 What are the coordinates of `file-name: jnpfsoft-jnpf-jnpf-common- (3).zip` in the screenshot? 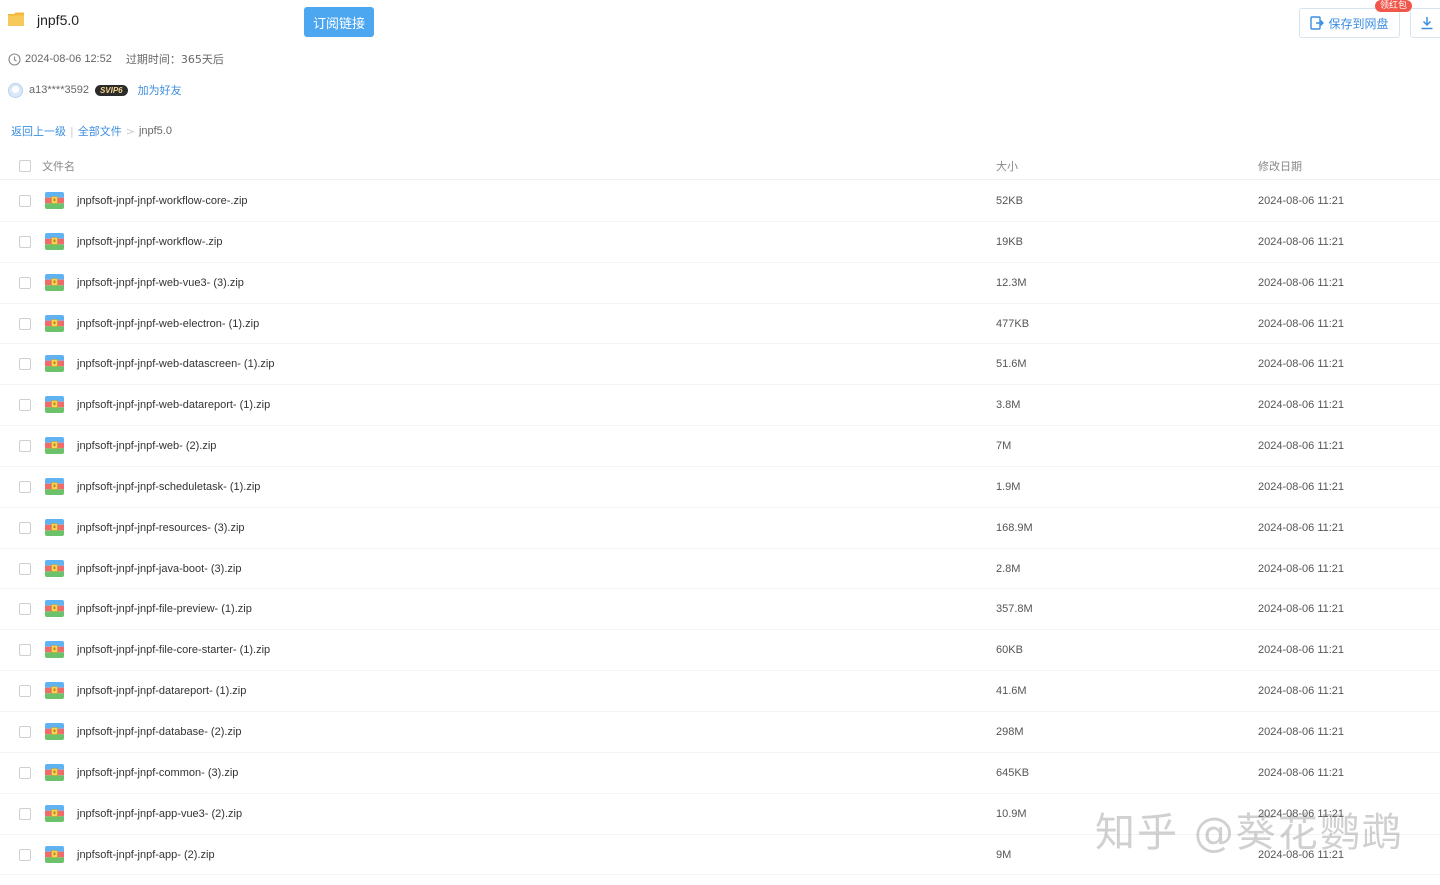 It's located at (157, 773).